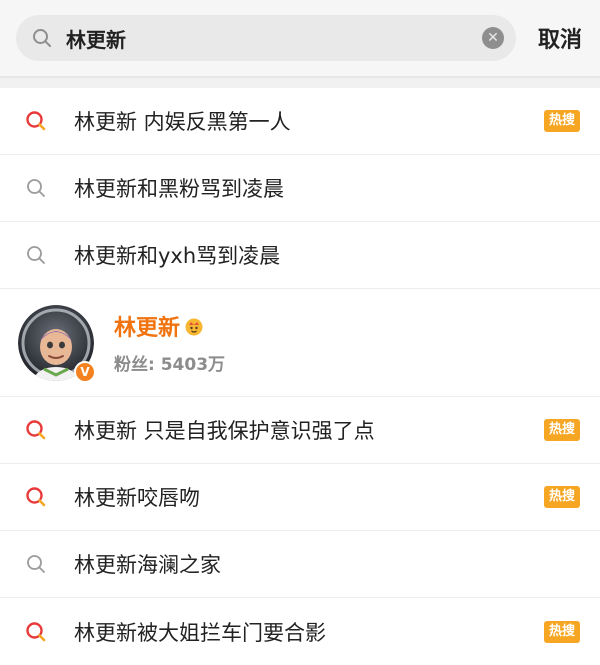 The width and height of the screenshot is (600, 665). What do you see at coordinates (300, 83) in the screenshot?
I see `section-gap` at bounding box center [300, 83].